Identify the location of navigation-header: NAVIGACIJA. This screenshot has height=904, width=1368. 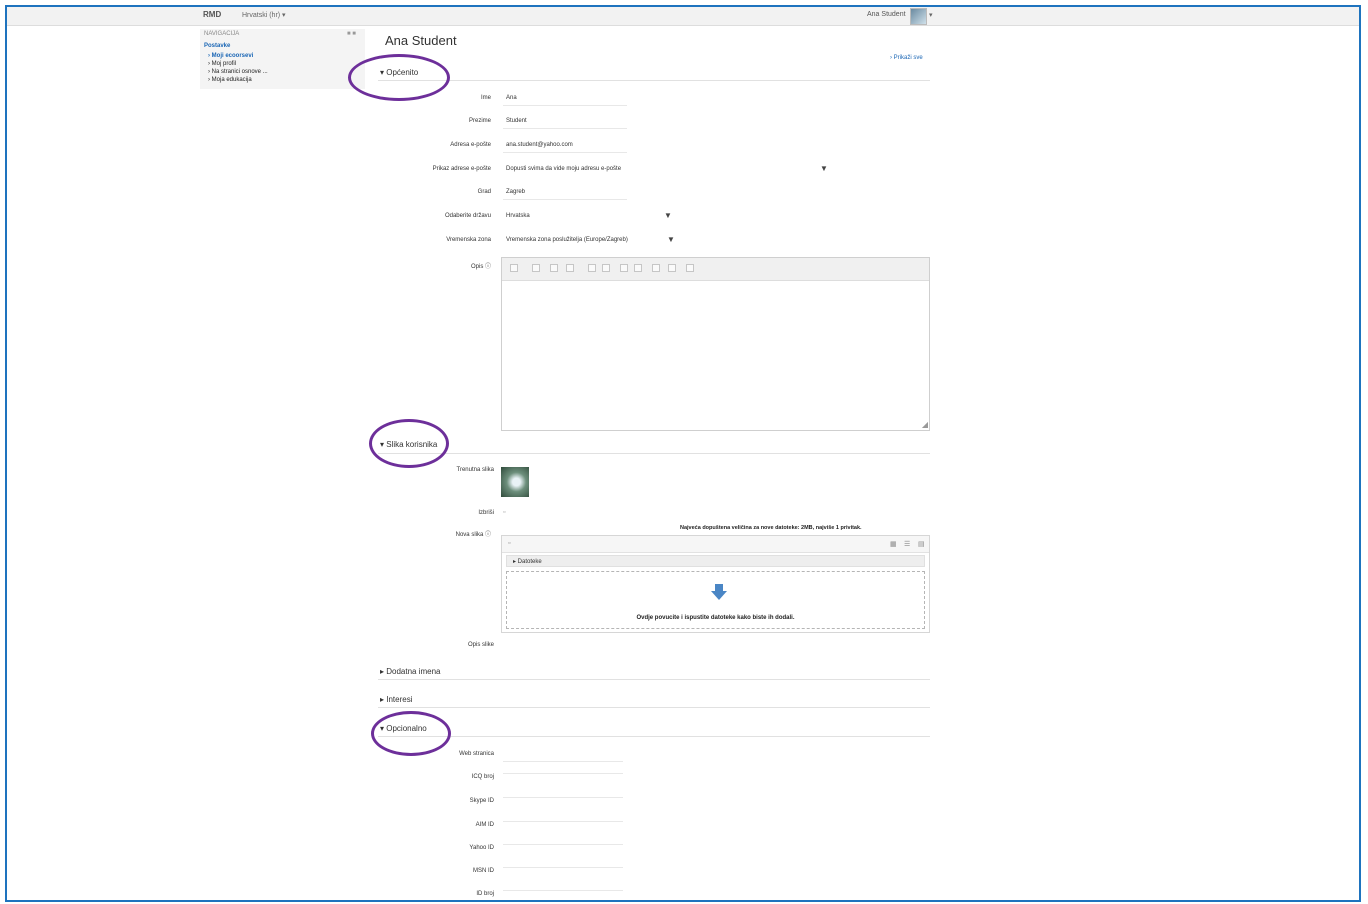
(222, 34).